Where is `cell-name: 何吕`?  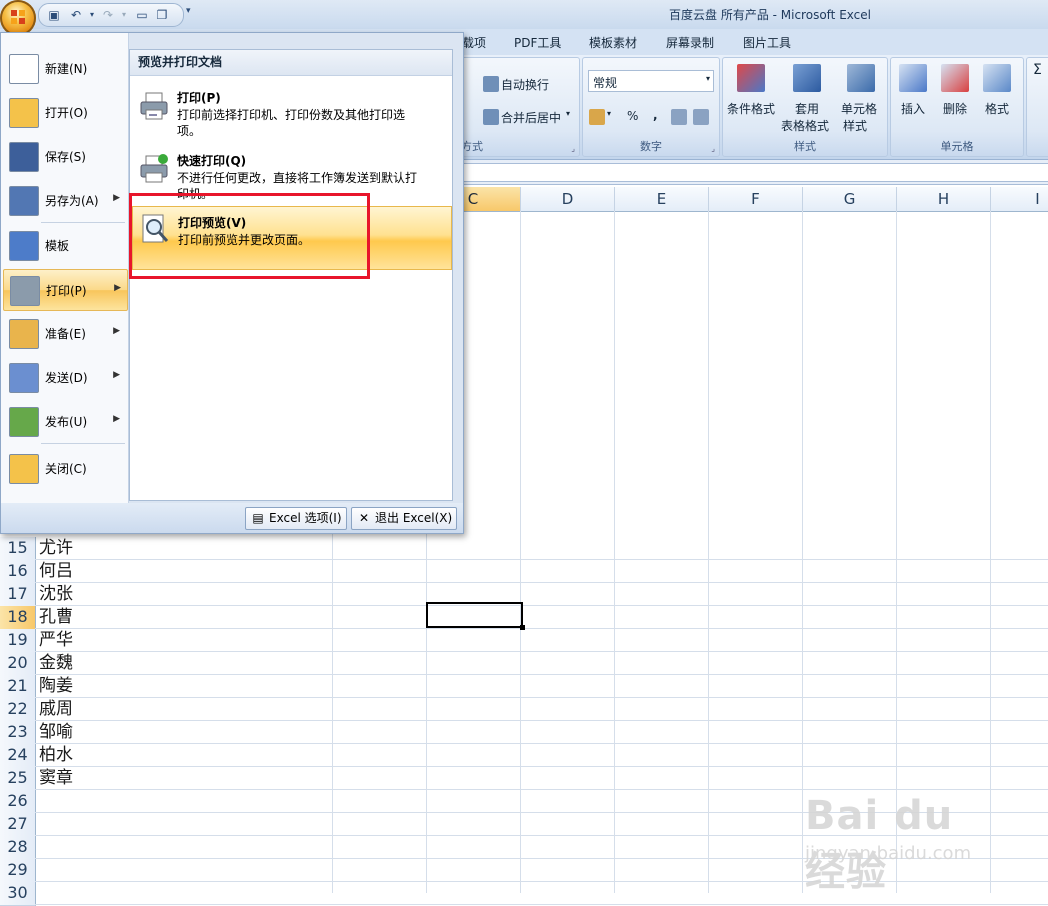
cell-name: 何吕 is located at coordinates (56, 571).